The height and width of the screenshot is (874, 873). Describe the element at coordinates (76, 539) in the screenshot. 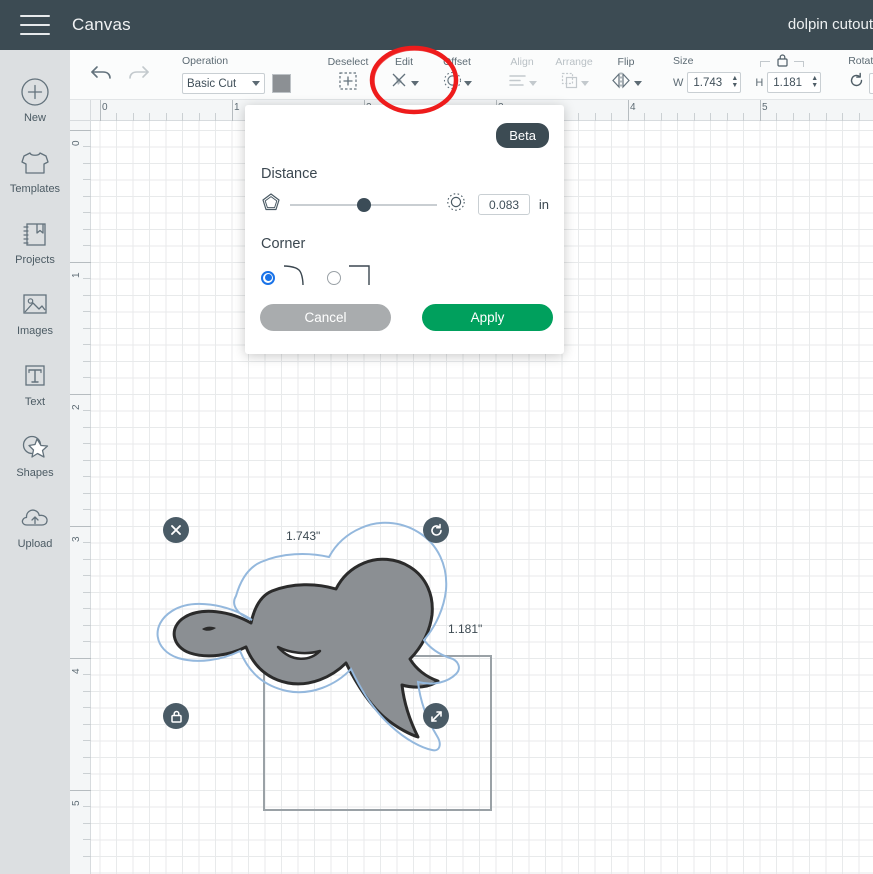

I see `ruler-v-tick: 3` at that location.